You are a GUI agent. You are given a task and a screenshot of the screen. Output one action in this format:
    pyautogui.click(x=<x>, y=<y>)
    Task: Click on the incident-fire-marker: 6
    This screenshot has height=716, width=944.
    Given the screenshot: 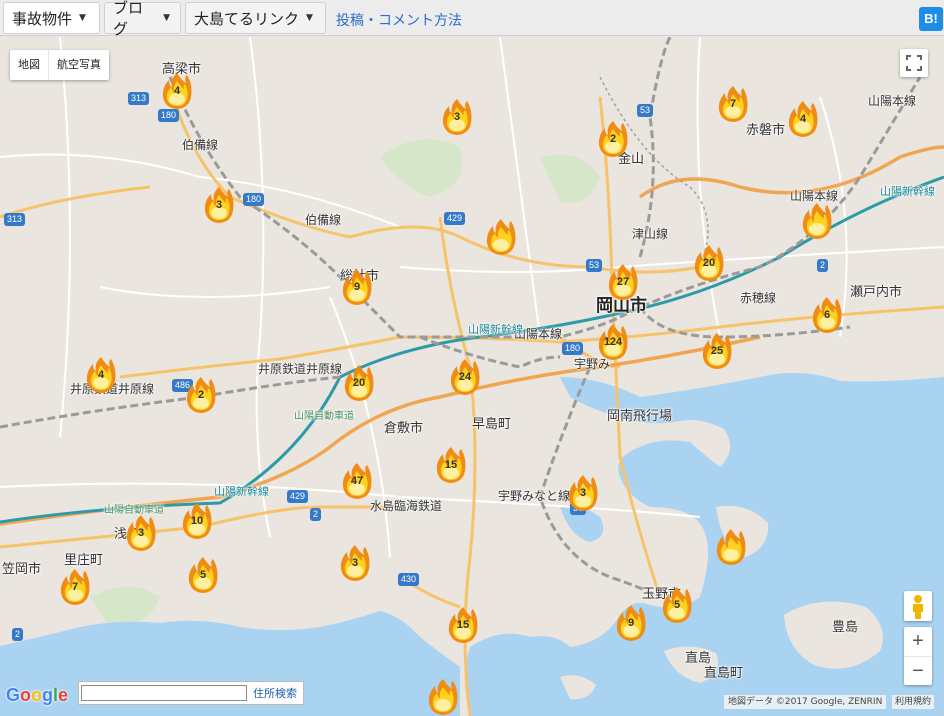 What is the action you would take?
    pyautogui.click(x=827, y=315)
    